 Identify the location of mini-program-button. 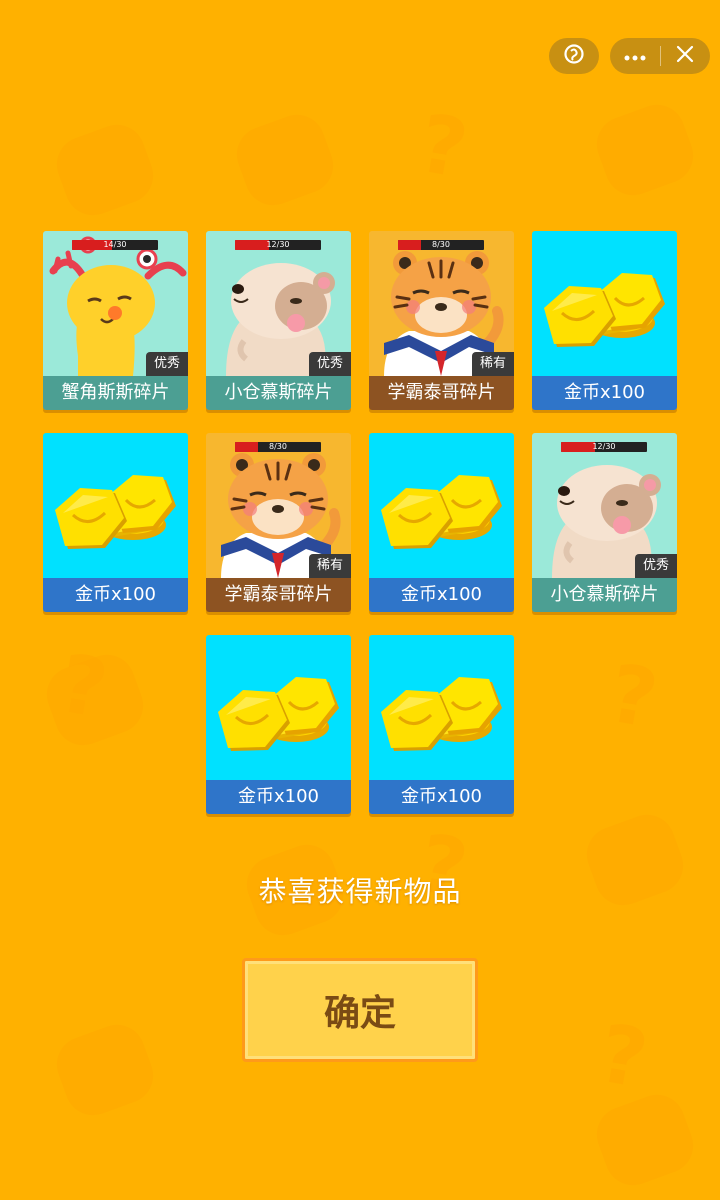
(574, 56).